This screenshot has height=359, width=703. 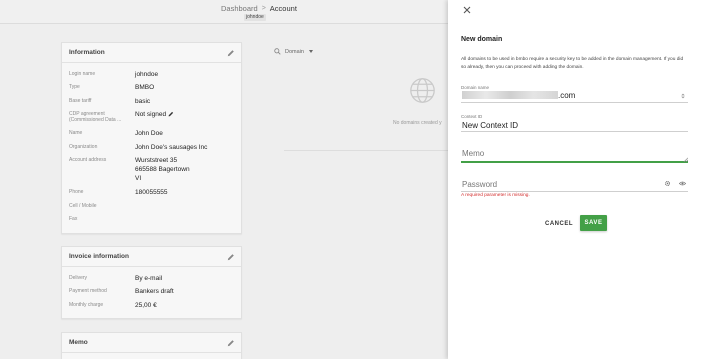 What do you see at coordinates (255, 17) in the screenshot?
I see `user-tag: johndoe` at bounding box center [255, 17].